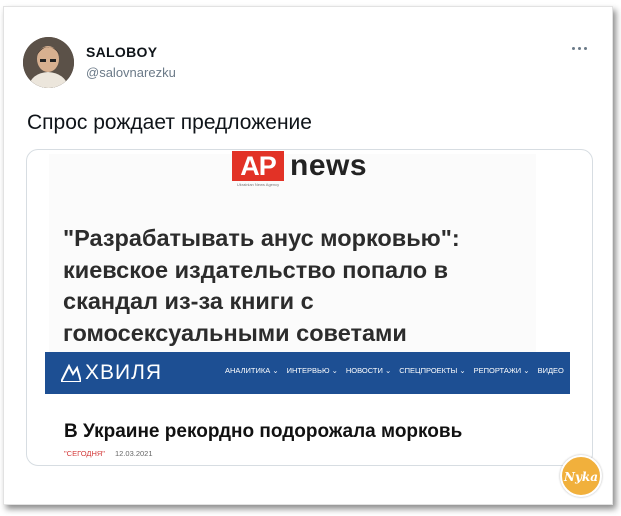 The image size is (621, 516). Describe the element at coordinates (312, 370) in the screenshot. I see `nav-item-interviews: ИНТЕРВЬЮ ⌄` at that location.